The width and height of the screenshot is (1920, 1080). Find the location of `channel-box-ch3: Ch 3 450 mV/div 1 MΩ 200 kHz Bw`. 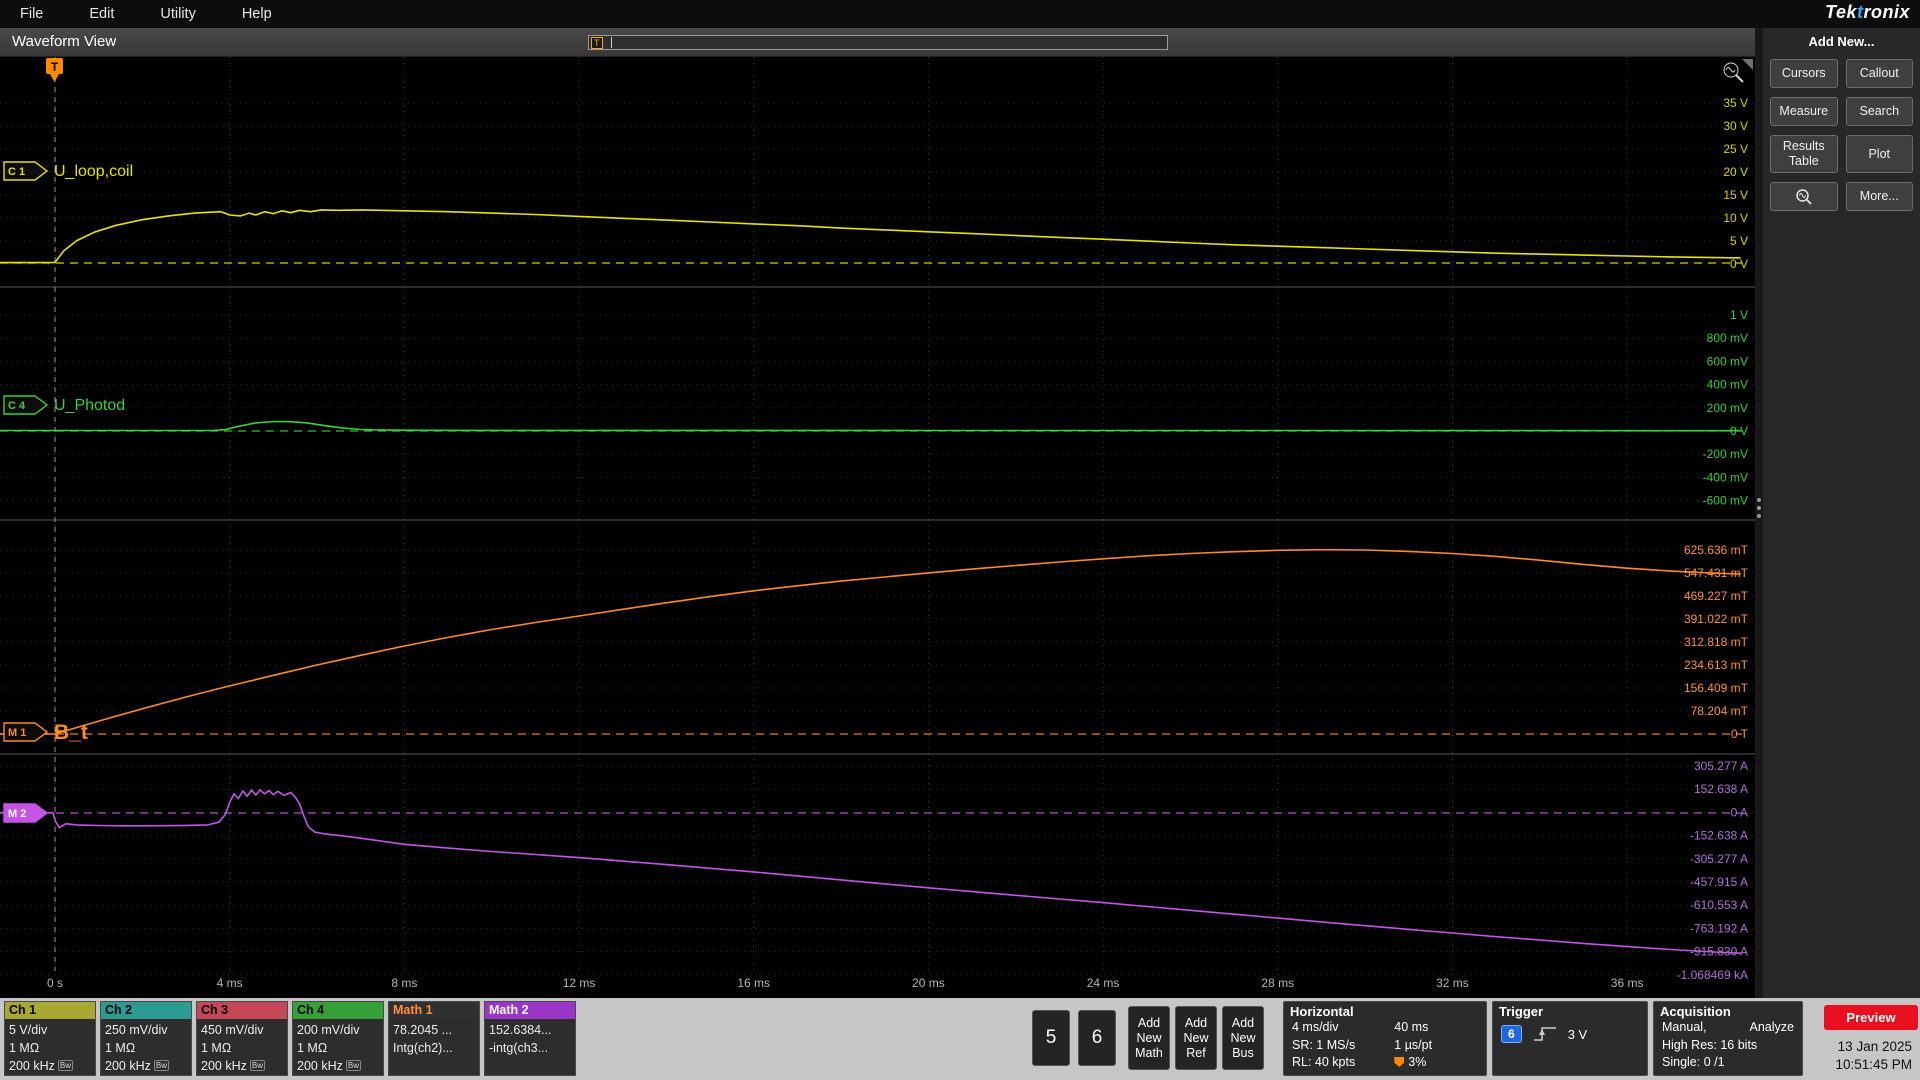

channel-box-ch3: Ch 3 450 mV/div 1 MΩ 200 kHz Bw is located at coordinates (242, 1038).